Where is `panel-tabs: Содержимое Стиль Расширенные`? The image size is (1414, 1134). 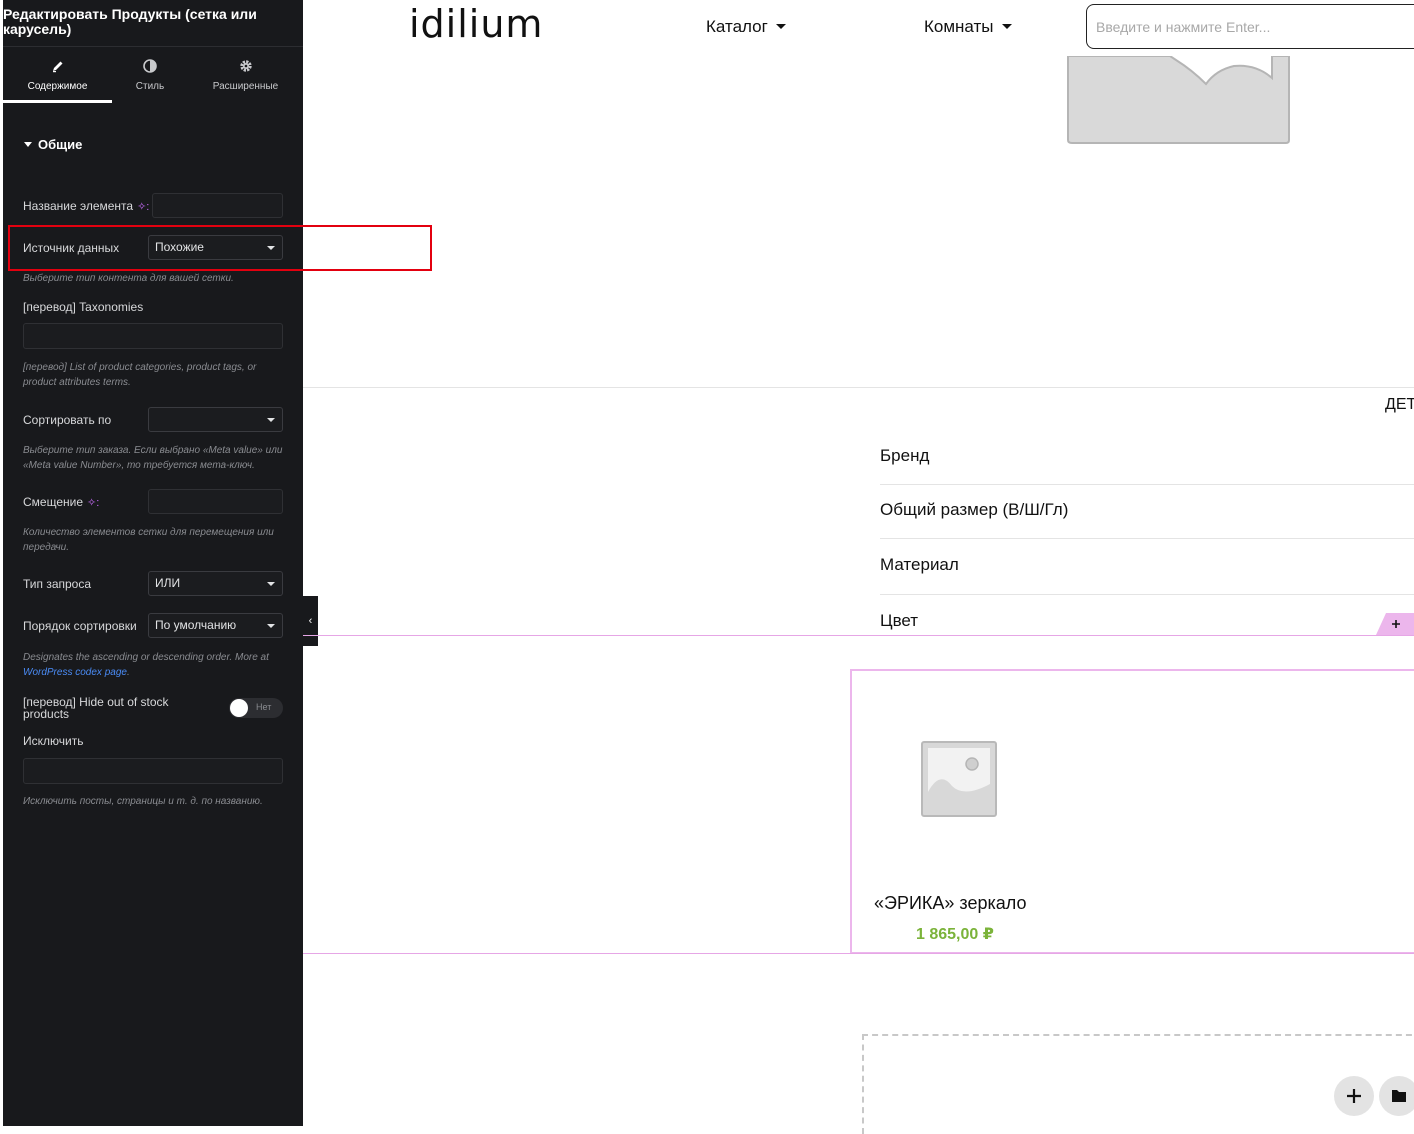
panel-tabs: Содержимое Стиль Расширенные is located at coordinates (153, 75).